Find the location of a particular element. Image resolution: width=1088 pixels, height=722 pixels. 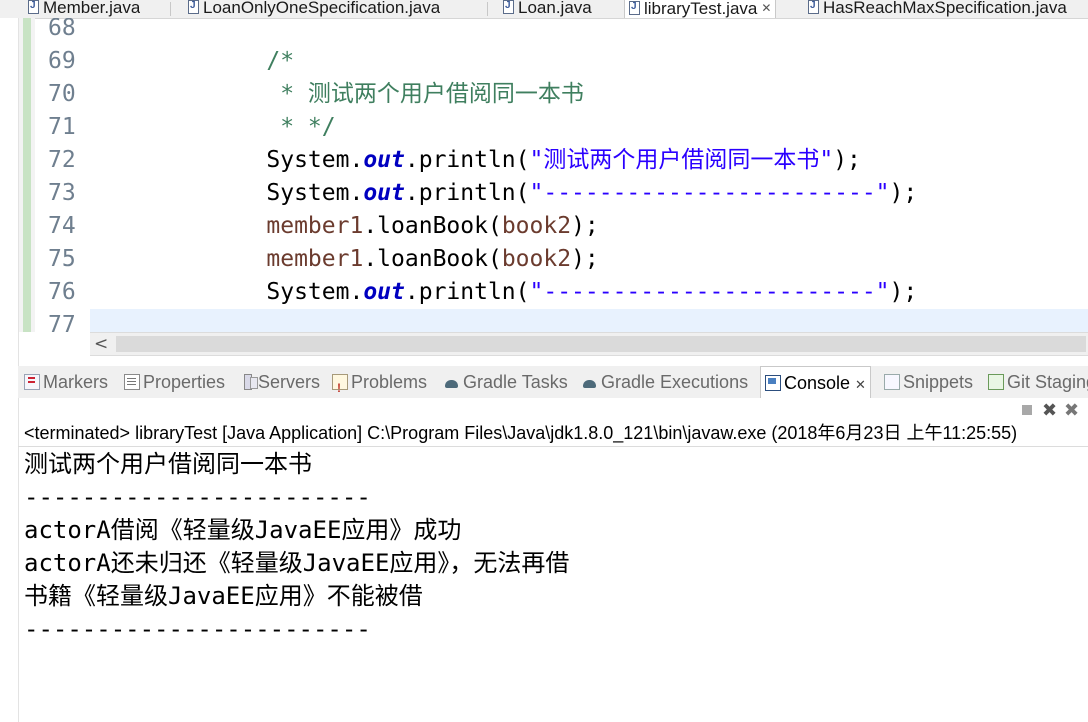

code-line: /* is located at coordinates (589, 46).